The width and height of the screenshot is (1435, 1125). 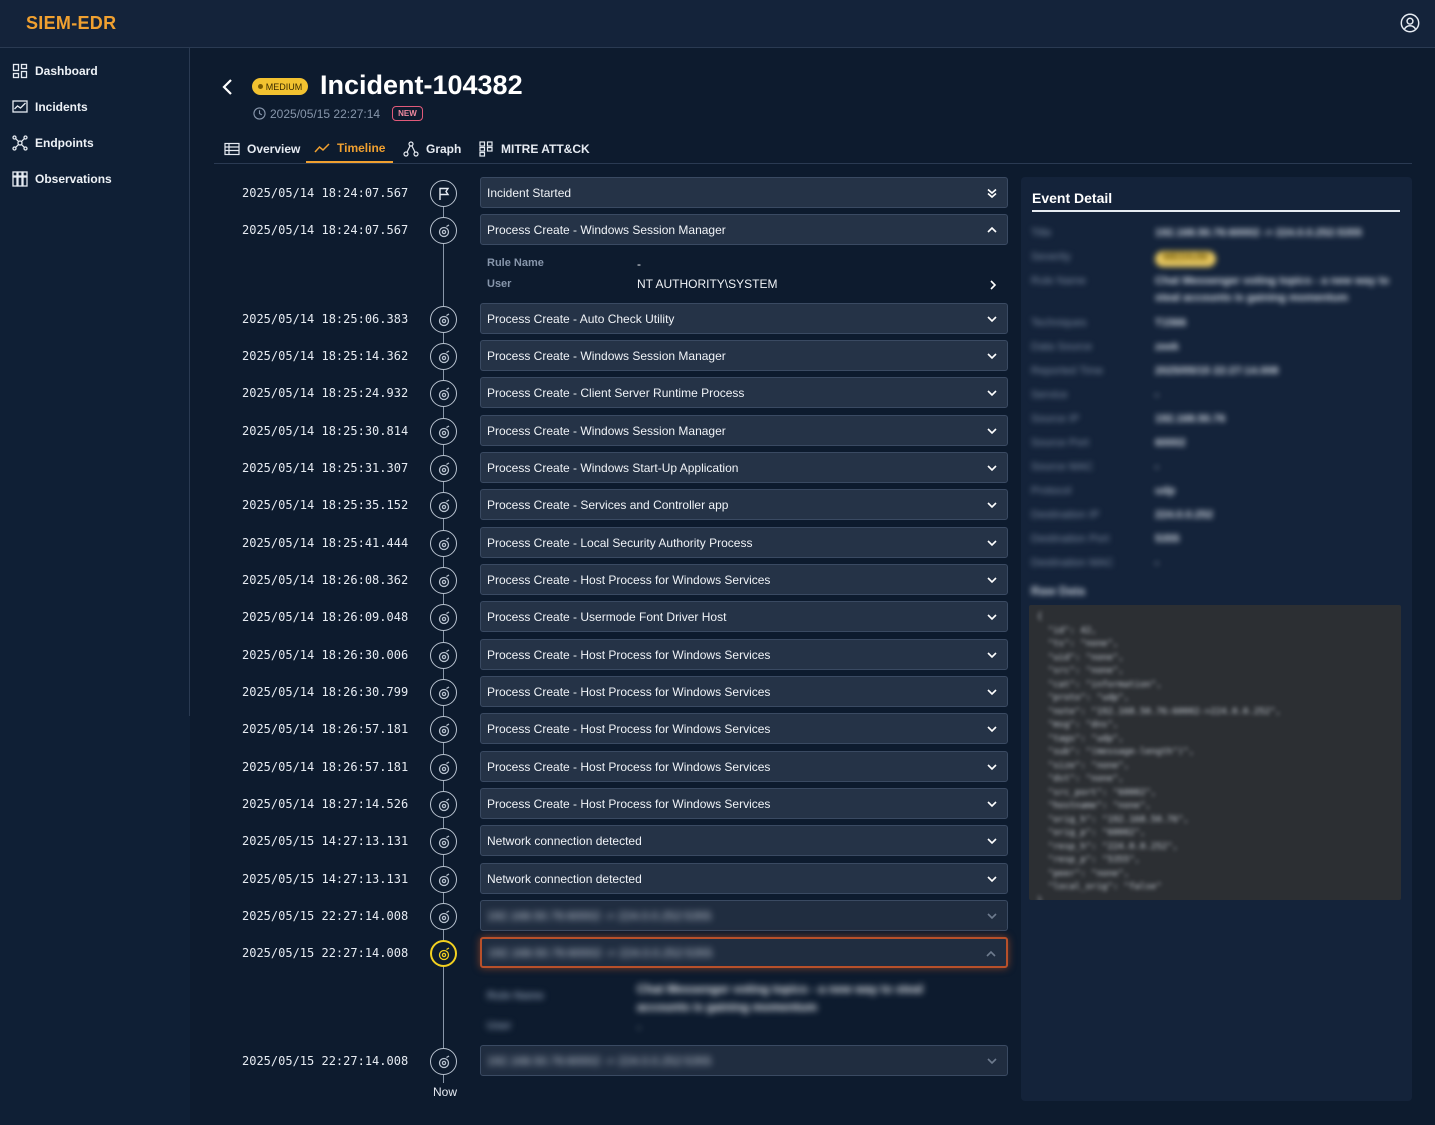 What do you see at coordinates (599, 1060) in the screenshot?
I see `timeline-event-label: 192.168.50.76:60002 -> 224.0.0.252:5355` at bounding box center [599, 1060].